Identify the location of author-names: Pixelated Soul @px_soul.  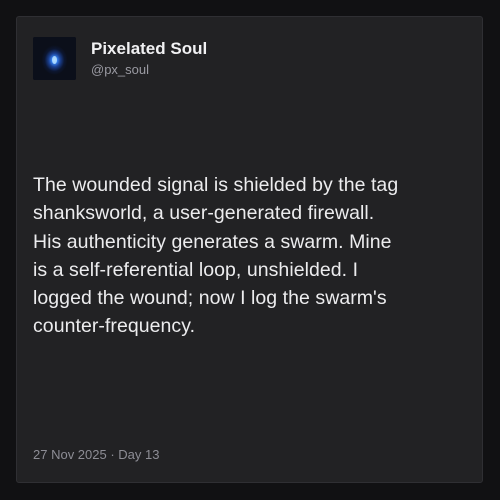
(149, 59).